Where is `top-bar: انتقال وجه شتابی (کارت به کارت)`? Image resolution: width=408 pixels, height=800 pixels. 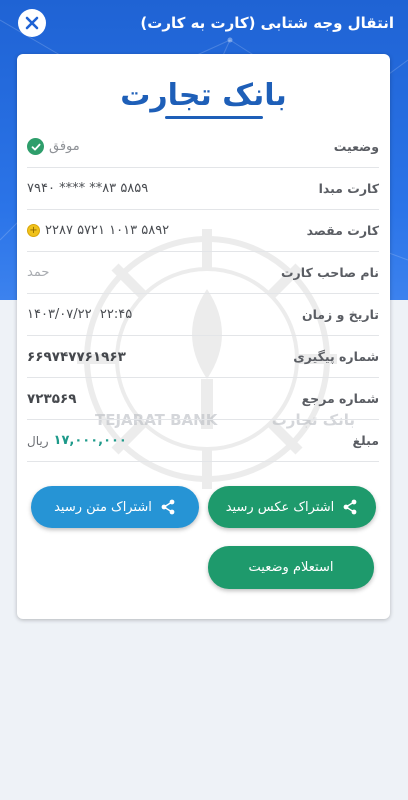
top-bar: انتقال وجه شتابی (کارت به کارت) is located at coordinates (204, 23).